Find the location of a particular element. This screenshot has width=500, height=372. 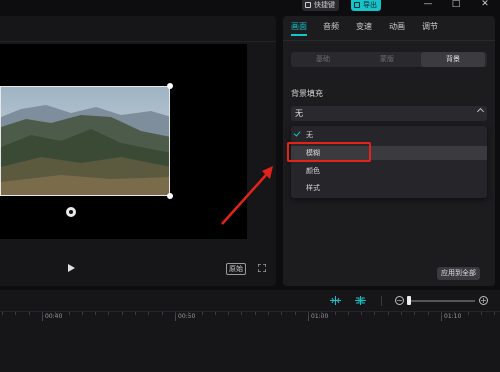

export-icon is located at coordinates (357, 5).